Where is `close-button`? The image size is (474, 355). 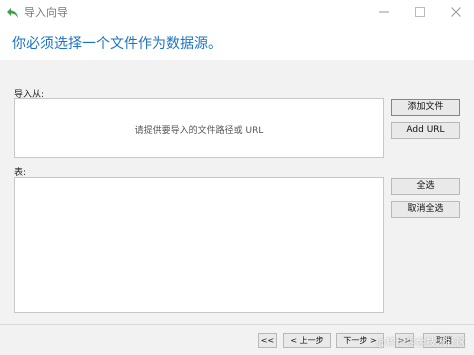
close-button is located at coordinates (456, 12).